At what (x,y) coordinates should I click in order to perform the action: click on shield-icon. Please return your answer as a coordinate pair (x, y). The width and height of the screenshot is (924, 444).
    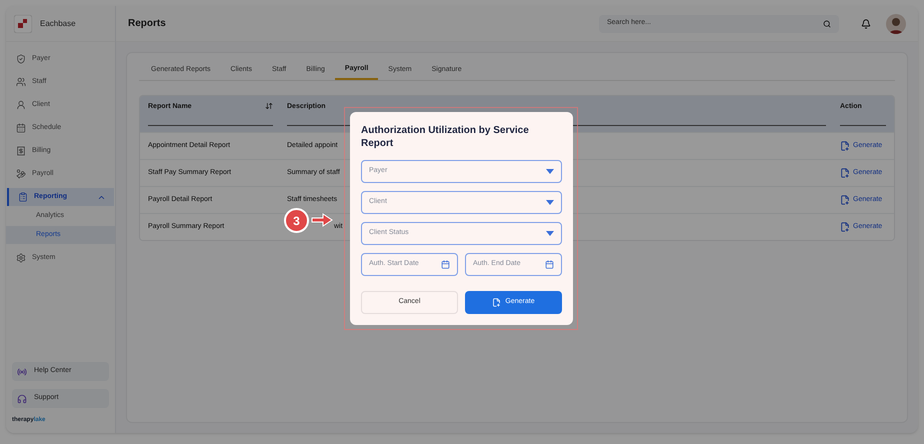
    Looking at the image, I should click on (21, 59).